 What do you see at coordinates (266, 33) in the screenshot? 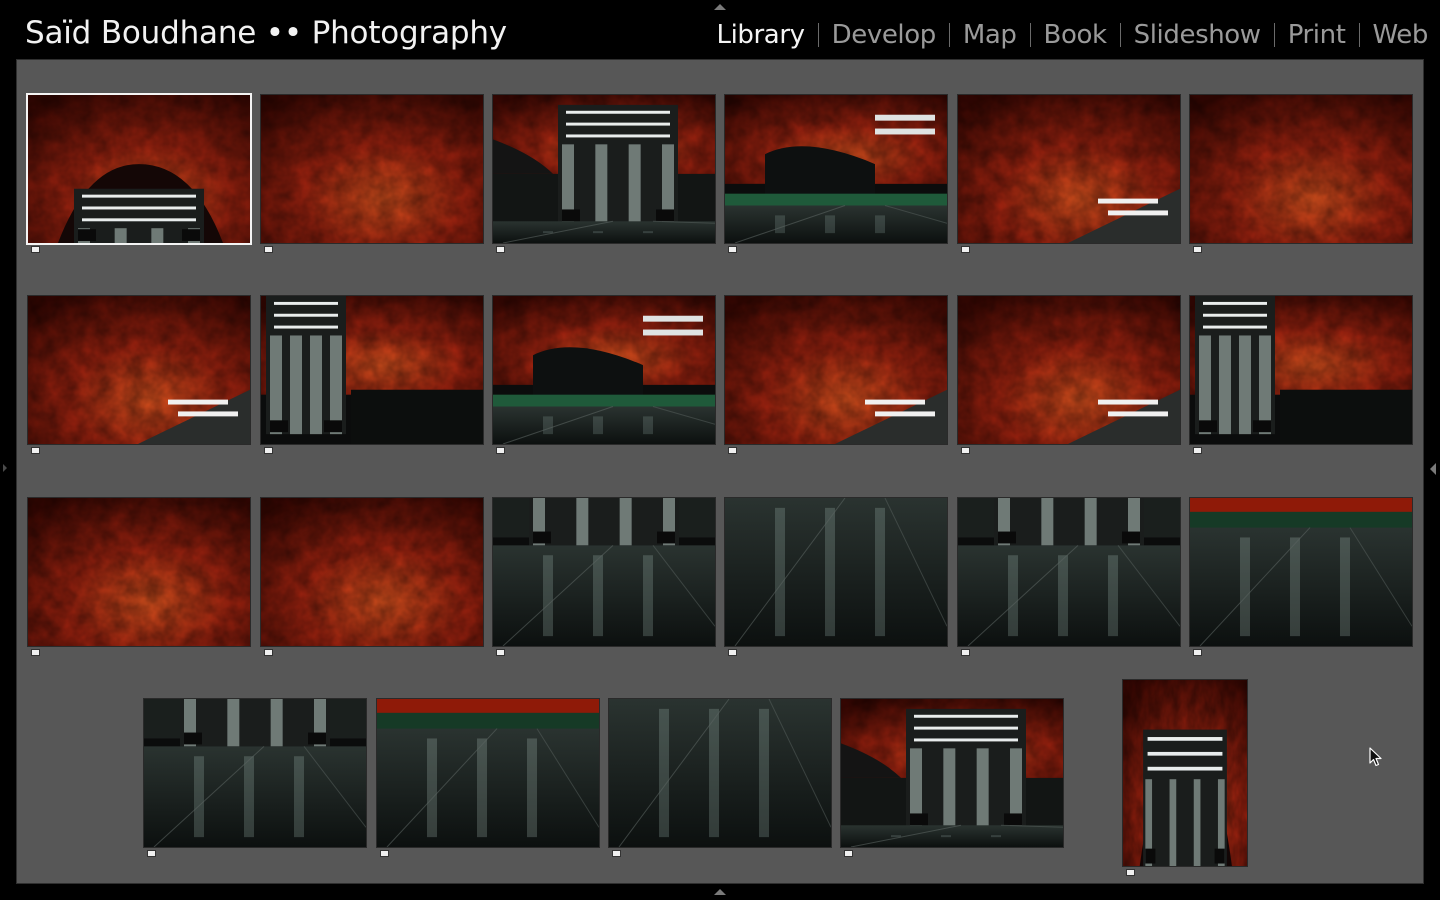
I see `identity-plate: Saïd Boudhane •• Photography` at bounding box center [266, 33].